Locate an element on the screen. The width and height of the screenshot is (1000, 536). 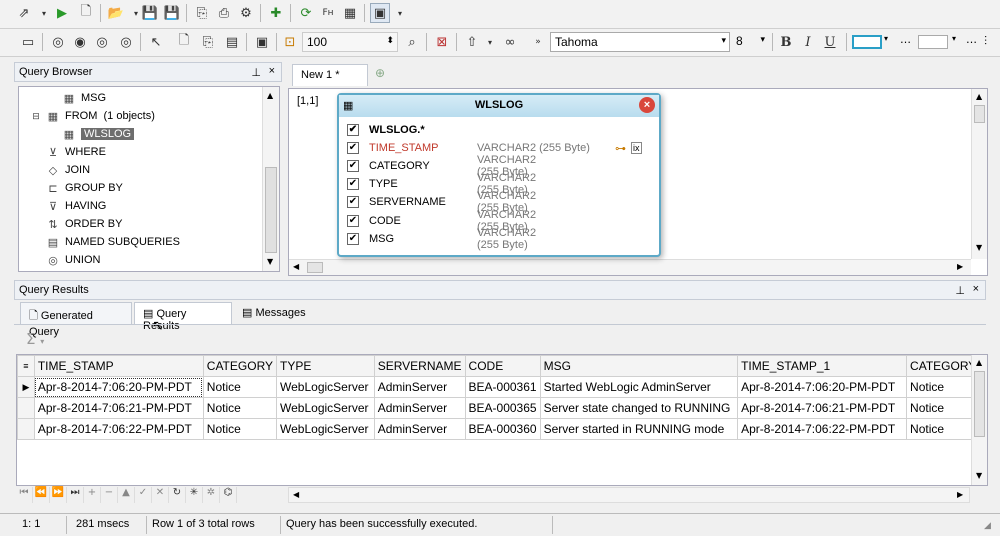
column-category: ✔ CATEGORY VARCHAR2 (255 Byte) is located at coordinates (441, 166).